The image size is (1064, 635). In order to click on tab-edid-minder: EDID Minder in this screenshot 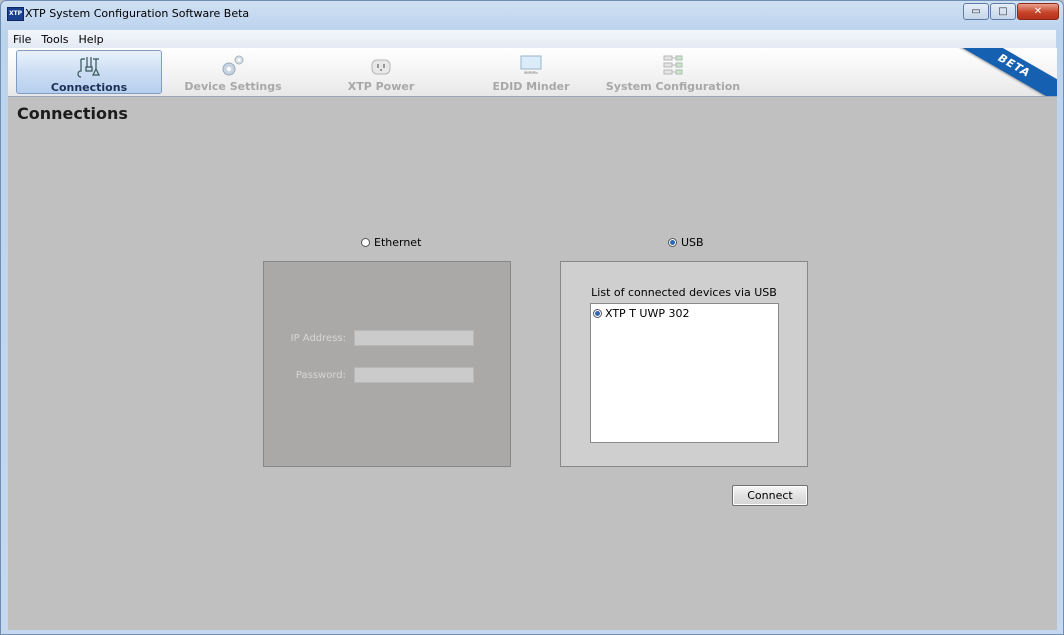, I will do `click(531, 72)`.